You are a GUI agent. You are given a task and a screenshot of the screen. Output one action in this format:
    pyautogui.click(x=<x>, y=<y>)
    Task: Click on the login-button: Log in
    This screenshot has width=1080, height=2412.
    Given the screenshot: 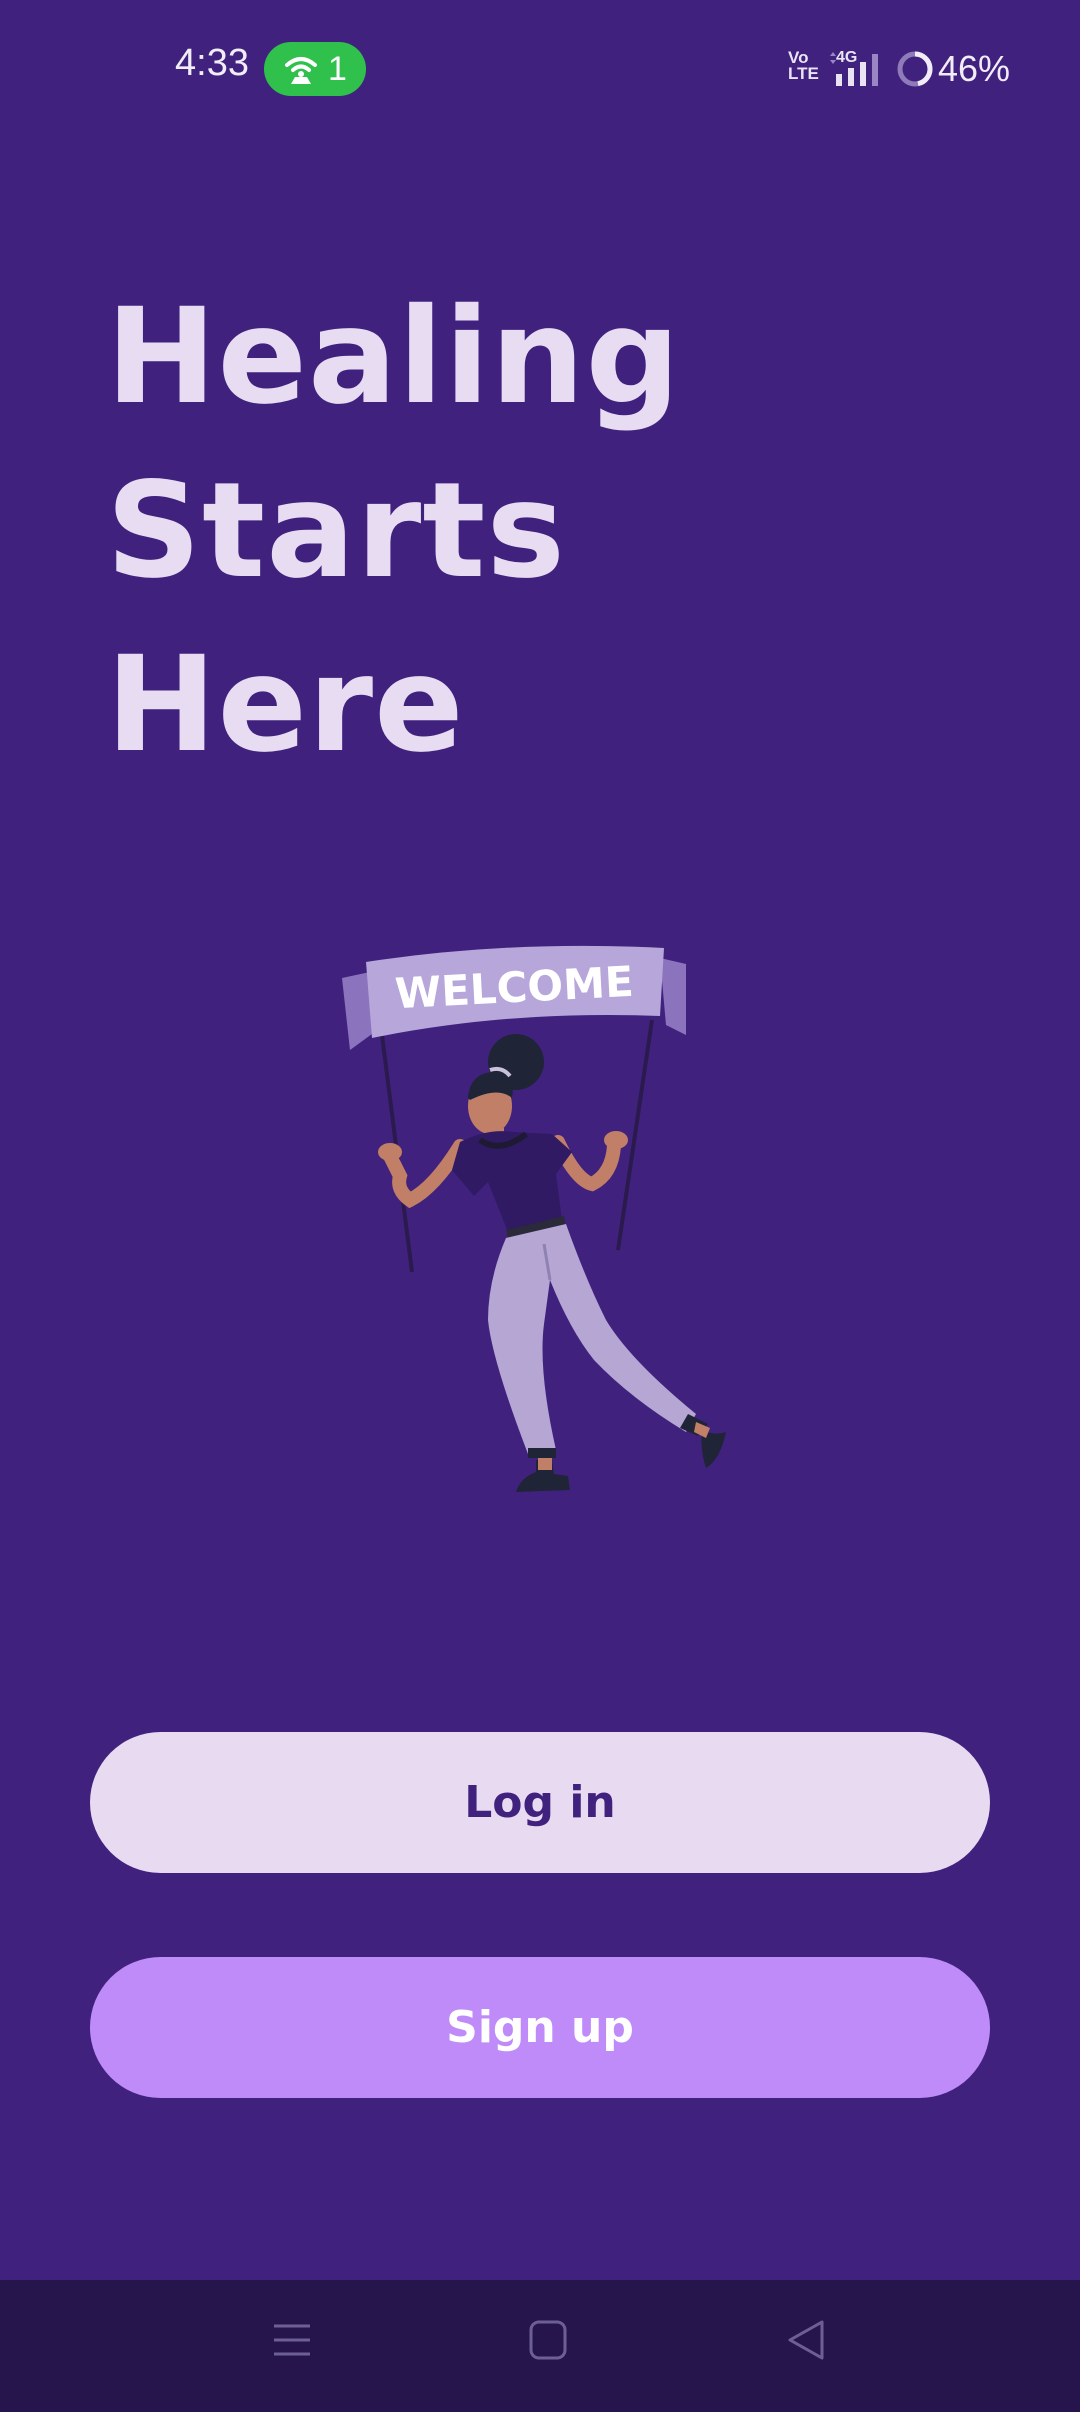 What is the action you would take?
    pyautogui.click(x=540, y=1802)
    